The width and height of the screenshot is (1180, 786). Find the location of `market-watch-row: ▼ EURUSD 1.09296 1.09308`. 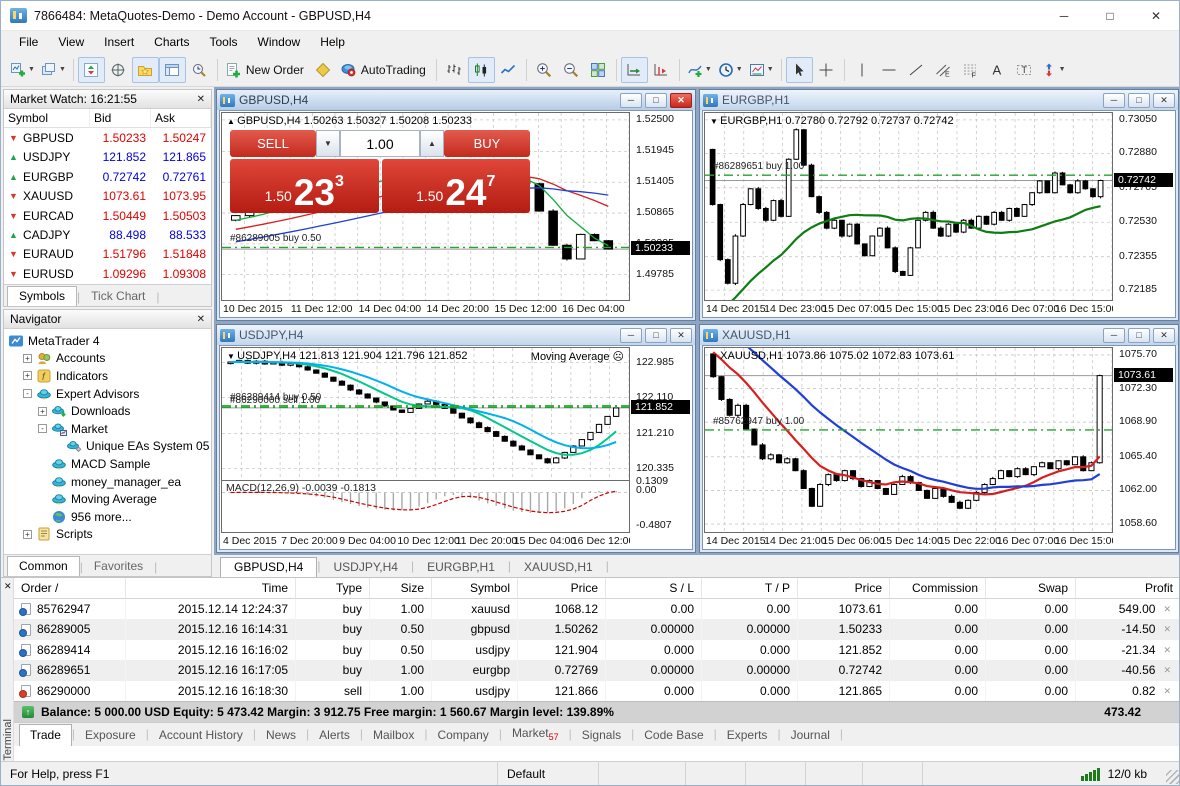

market-watch-row: ▼ EURUSD 1.09296 1.09308 is located at coordinates (107, 273).